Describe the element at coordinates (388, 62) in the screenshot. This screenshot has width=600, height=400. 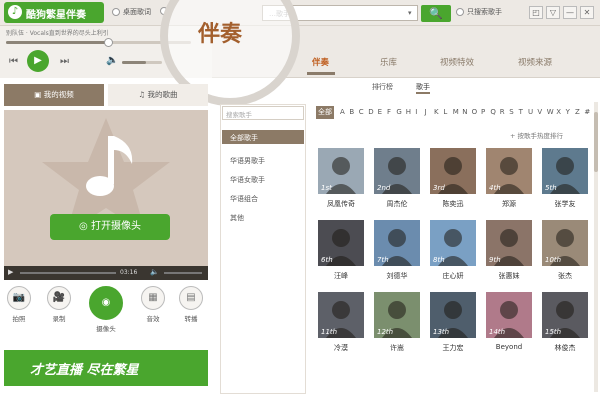
I see `tab-music-library: 乐库` at that location.